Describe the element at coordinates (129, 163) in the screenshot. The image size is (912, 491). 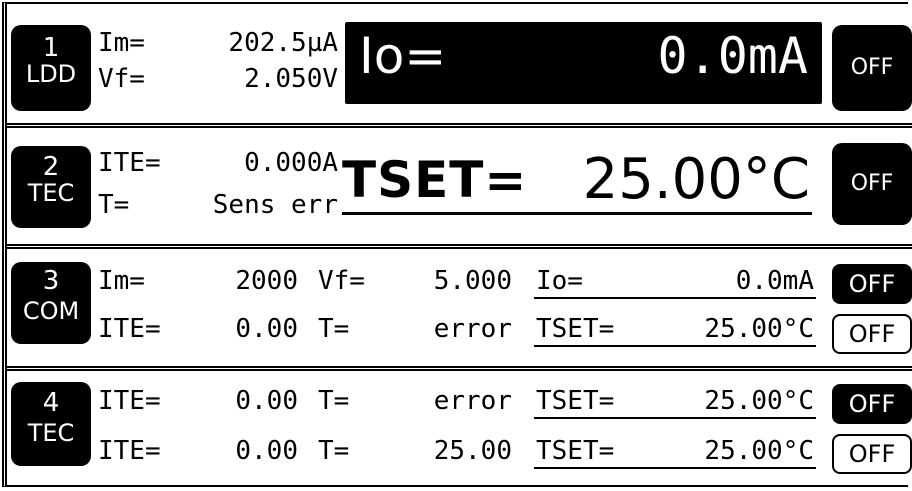
I see `ch2-ite-label: ITE=` at that location.